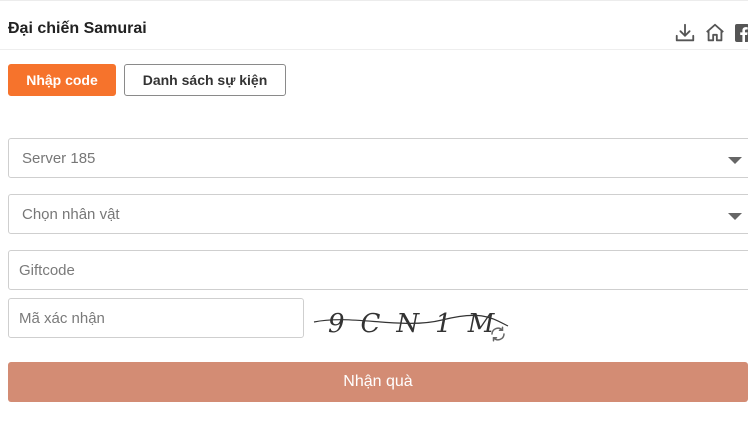  What do you see at coordinates (156, 318) in the screenshot?
I see `captcha-input` at bounding box center [156, 318].